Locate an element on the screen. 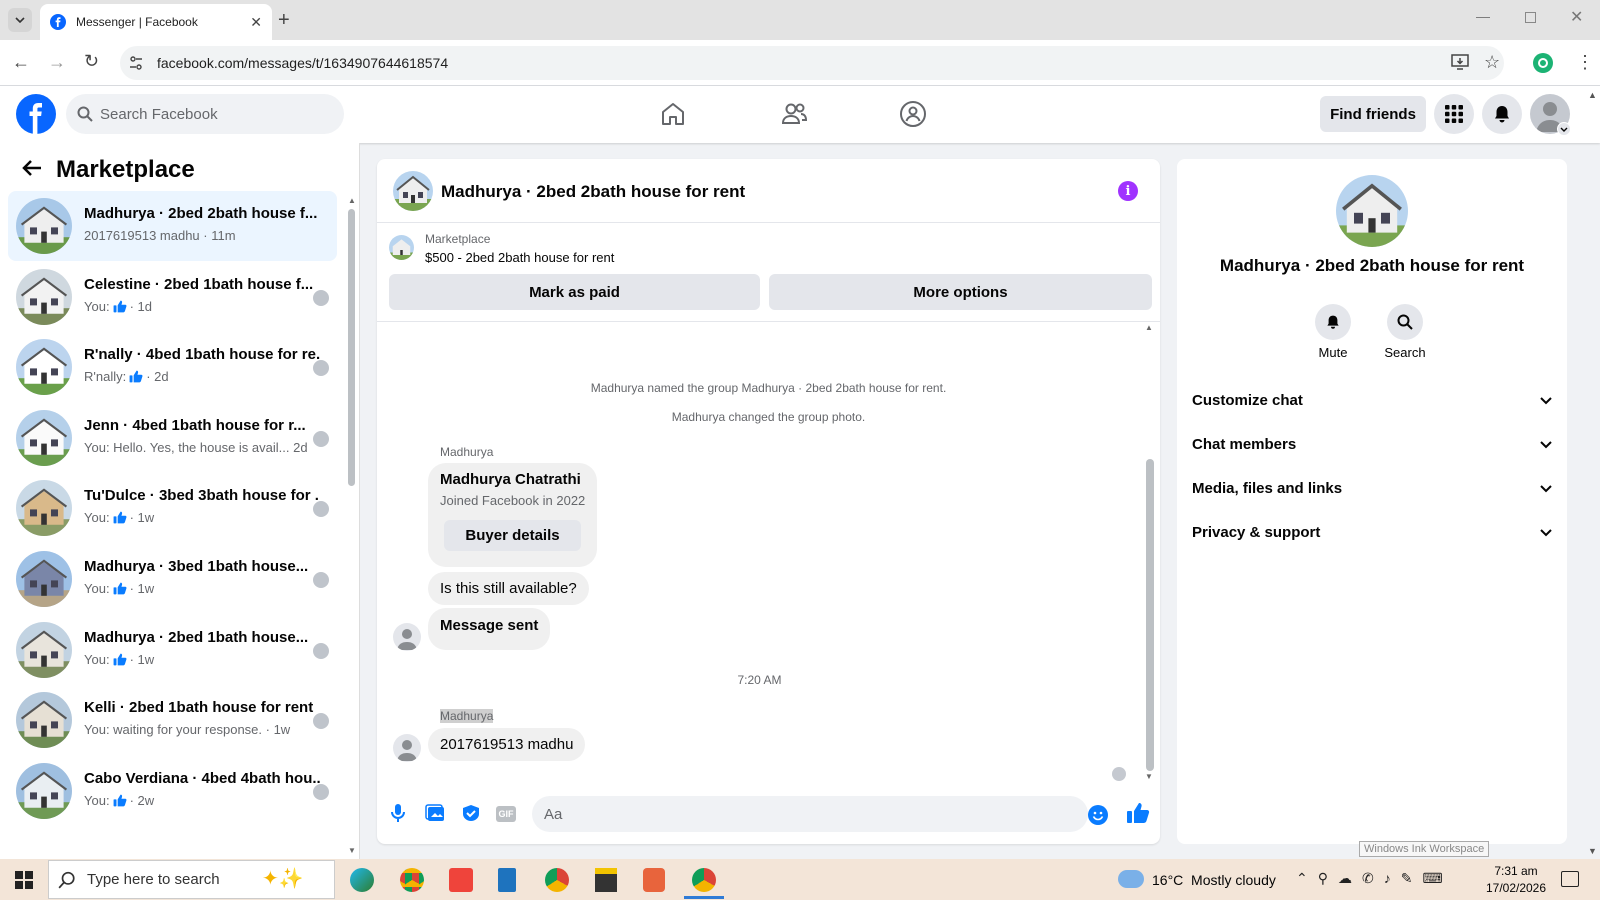 This screenshot has width=1600, height=900. page-scroll-down-arrow: ▼ is located at coordinates (1592, 851).